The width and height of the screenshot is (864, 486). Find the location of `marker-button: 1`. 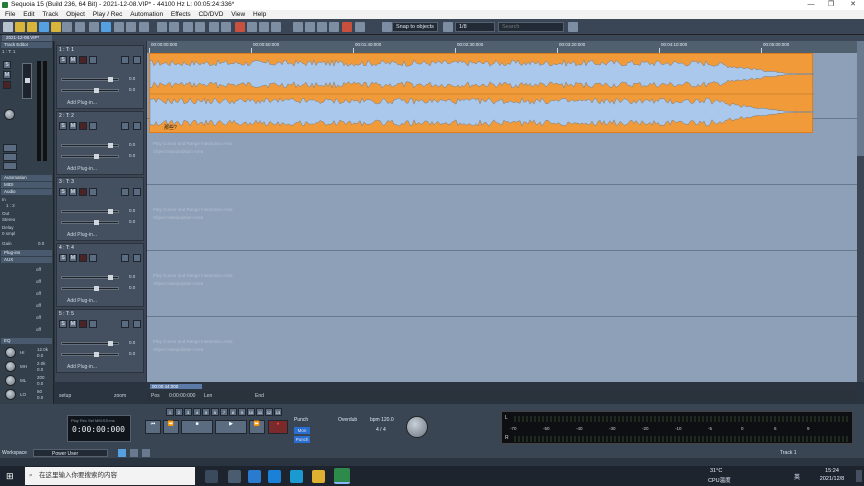

marker-button: 1 is located at coordinates (170, 412).